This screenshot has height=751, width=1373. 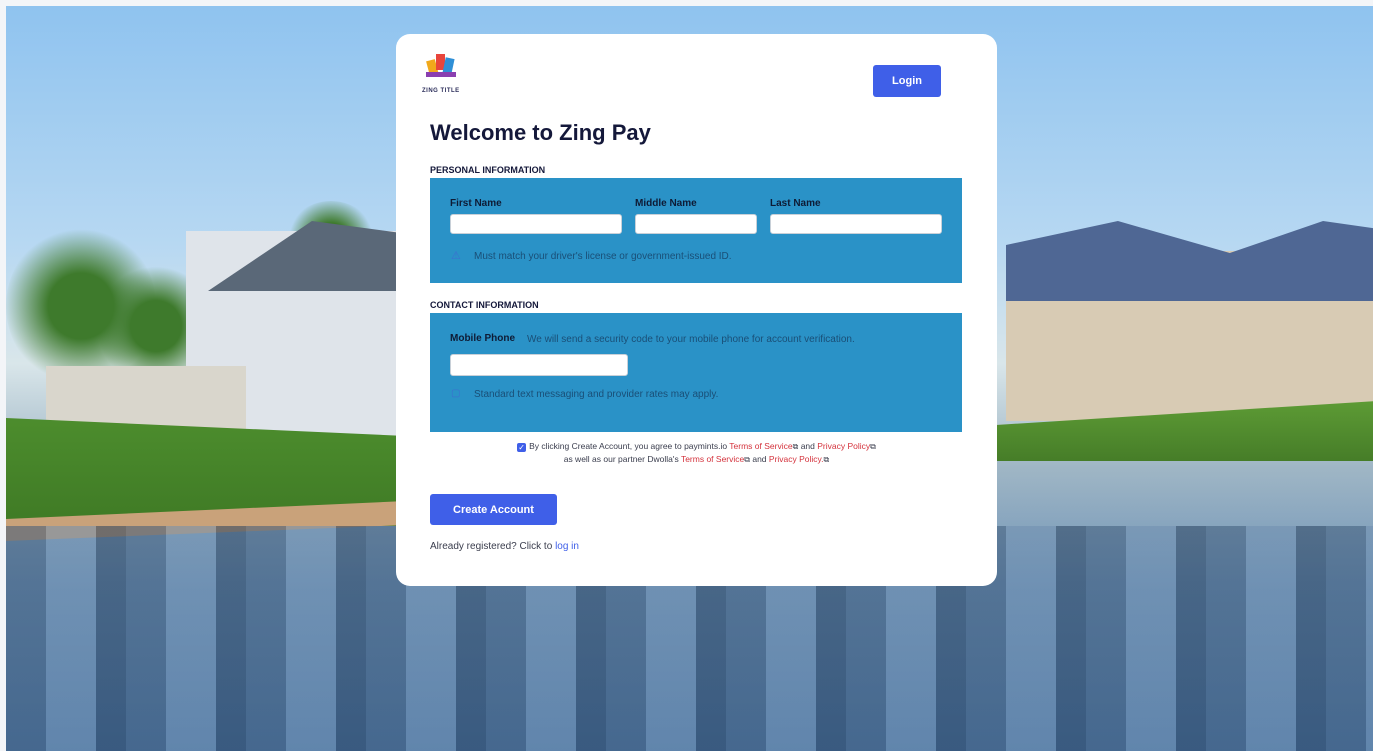 I want to click on paymints-privacy-link: Privacy Policy, so click(x=843, y=446).